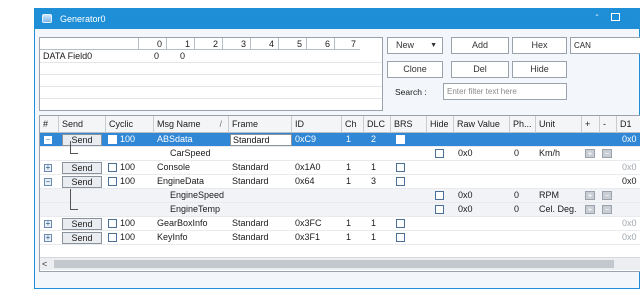 This screenshot has height=289, width=640. Describe the element at coordinates (190, 153) in the screenshot. I see `signal-name: CarSpeed` at that location.